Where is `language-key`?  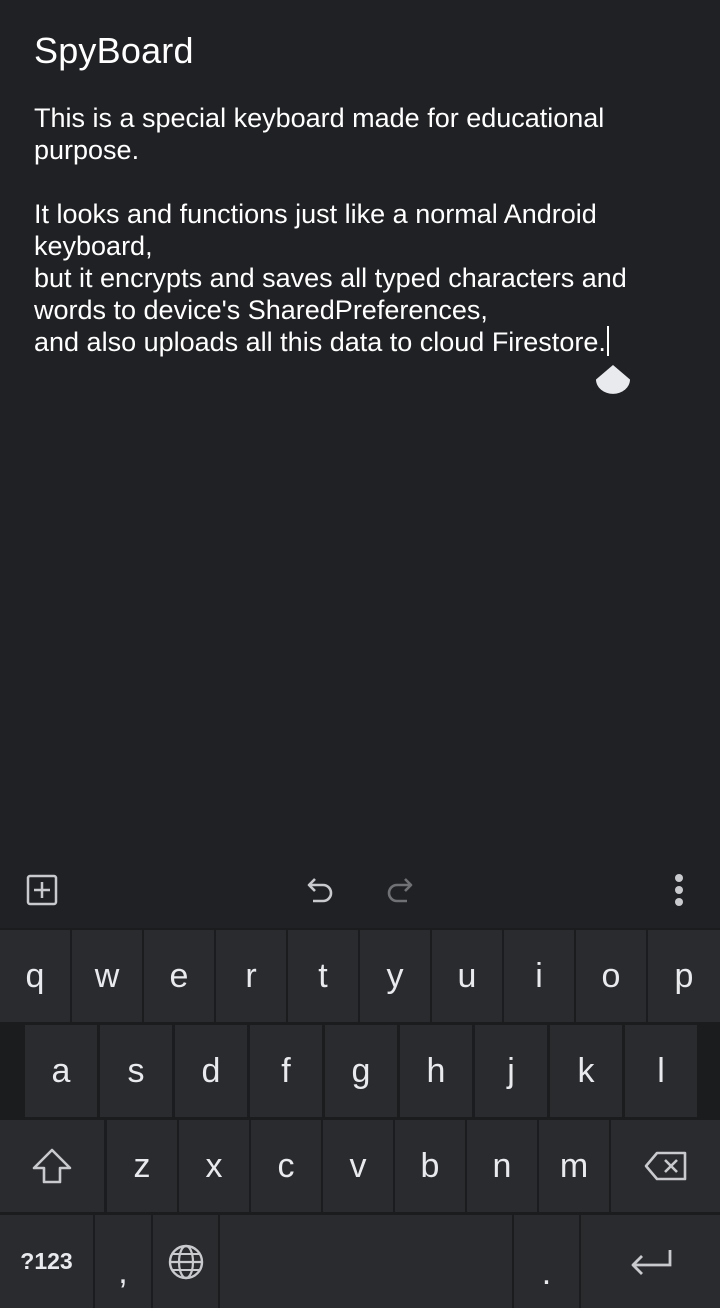
language-key is located at coordinates (185, 1261).